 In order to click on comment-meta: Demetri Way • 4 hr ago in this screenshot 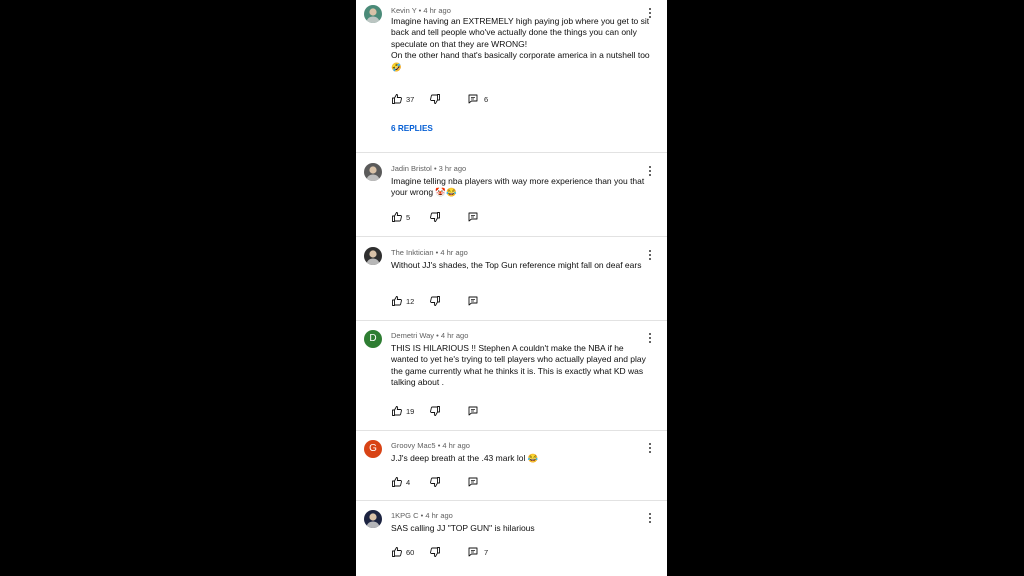, I will do `click(429, 335)`.